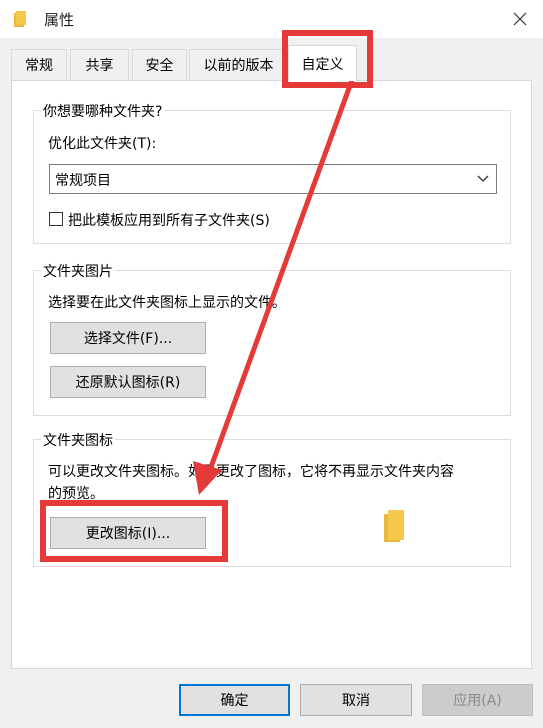 This screenshot has height=728, width=543. Describe the element at coordinates (234, 700) in the screenshot. I see `ok-button: 确定` at that location.